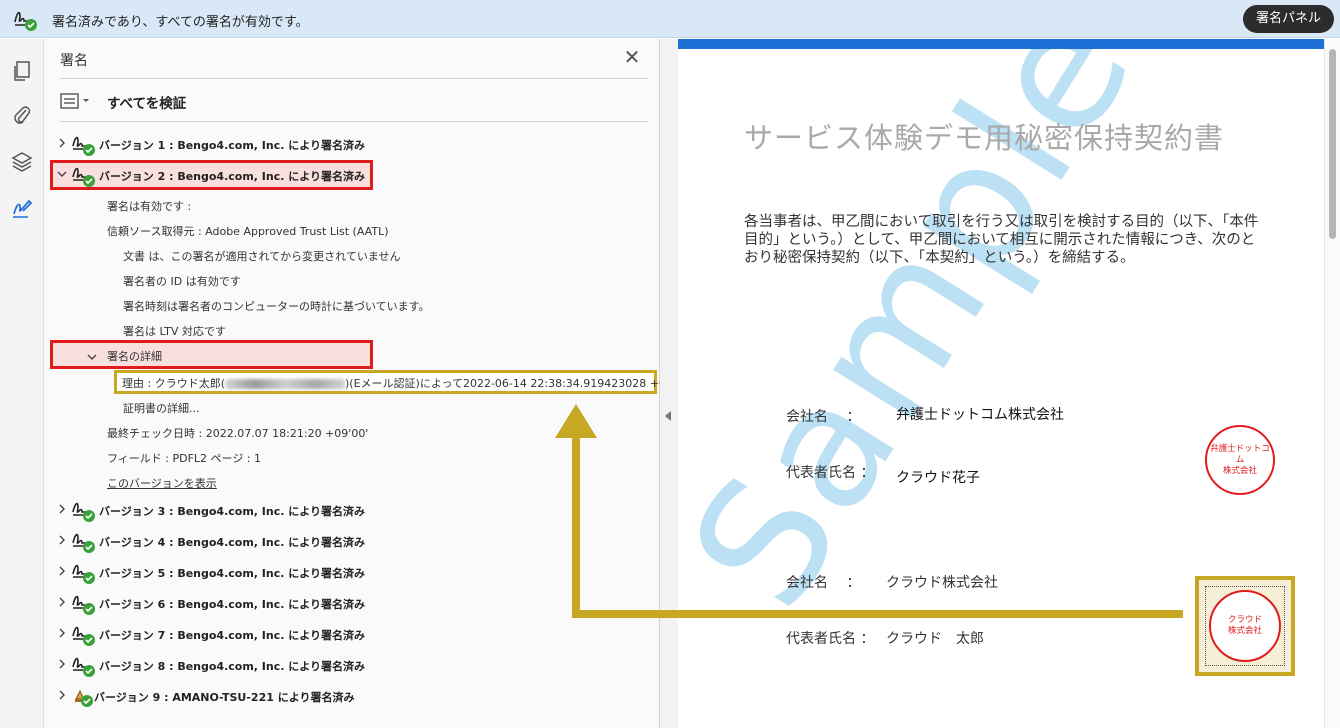 Image resolution: width=1340 pixels, height=728 pixels. Describe the element at coordinates (146, 102) in the screenshot. I see `verify-all-button: すべてを検証` at that location.